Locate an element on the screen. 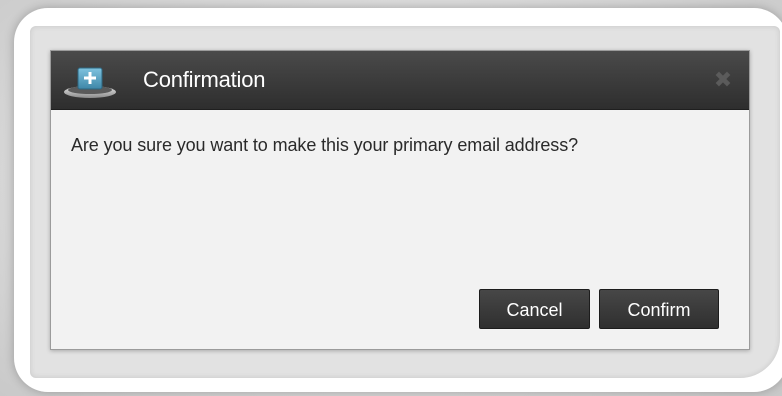  close-icon: ✖ is located at coordinates (723, 80).